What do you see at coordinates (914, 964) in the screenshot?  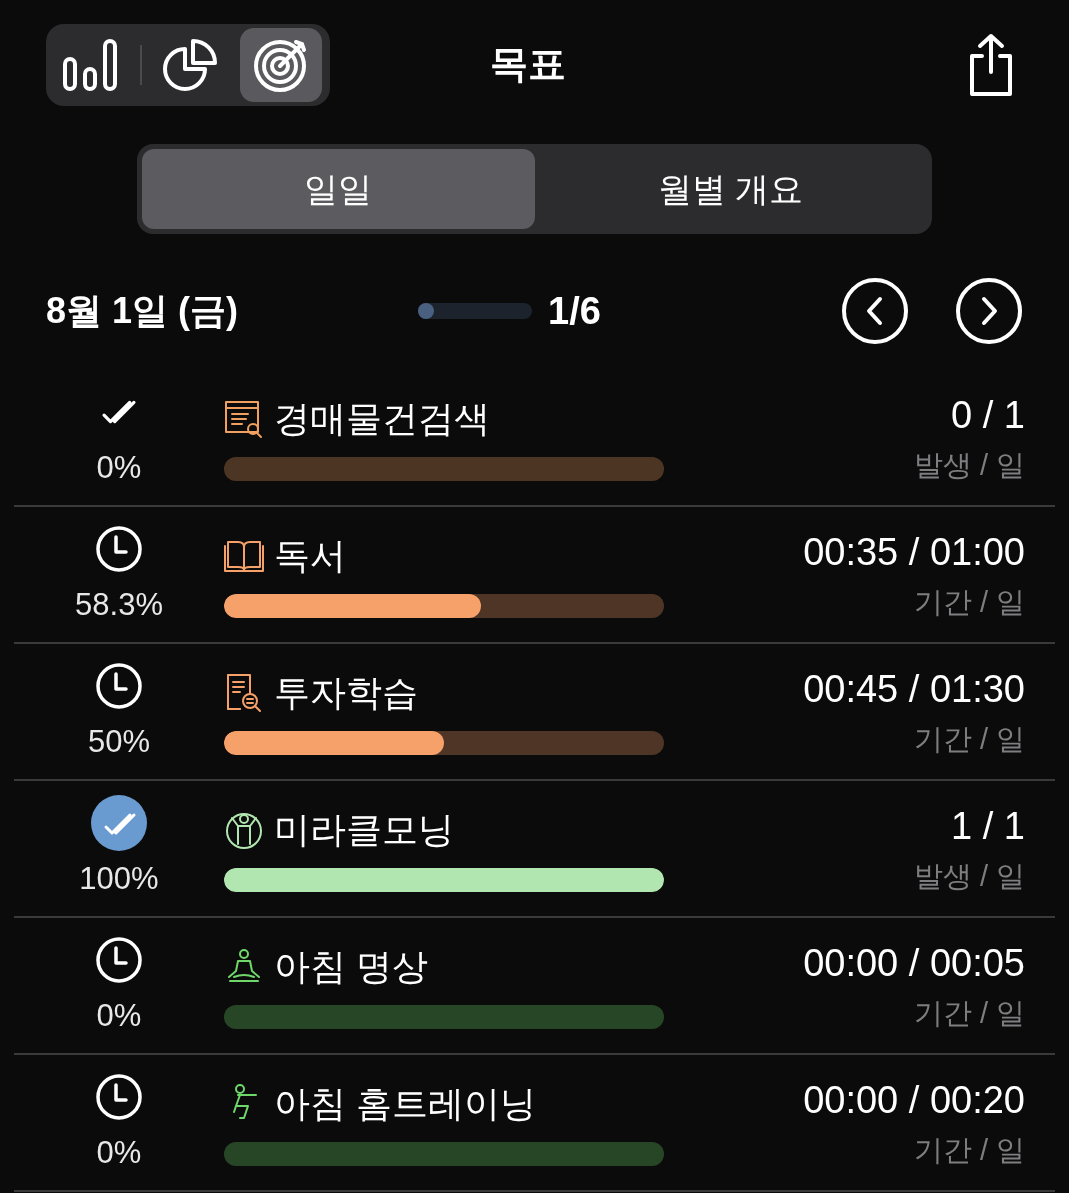 I see `goal-value: 00:00 / 00:05` at bounding box center [914, 964].